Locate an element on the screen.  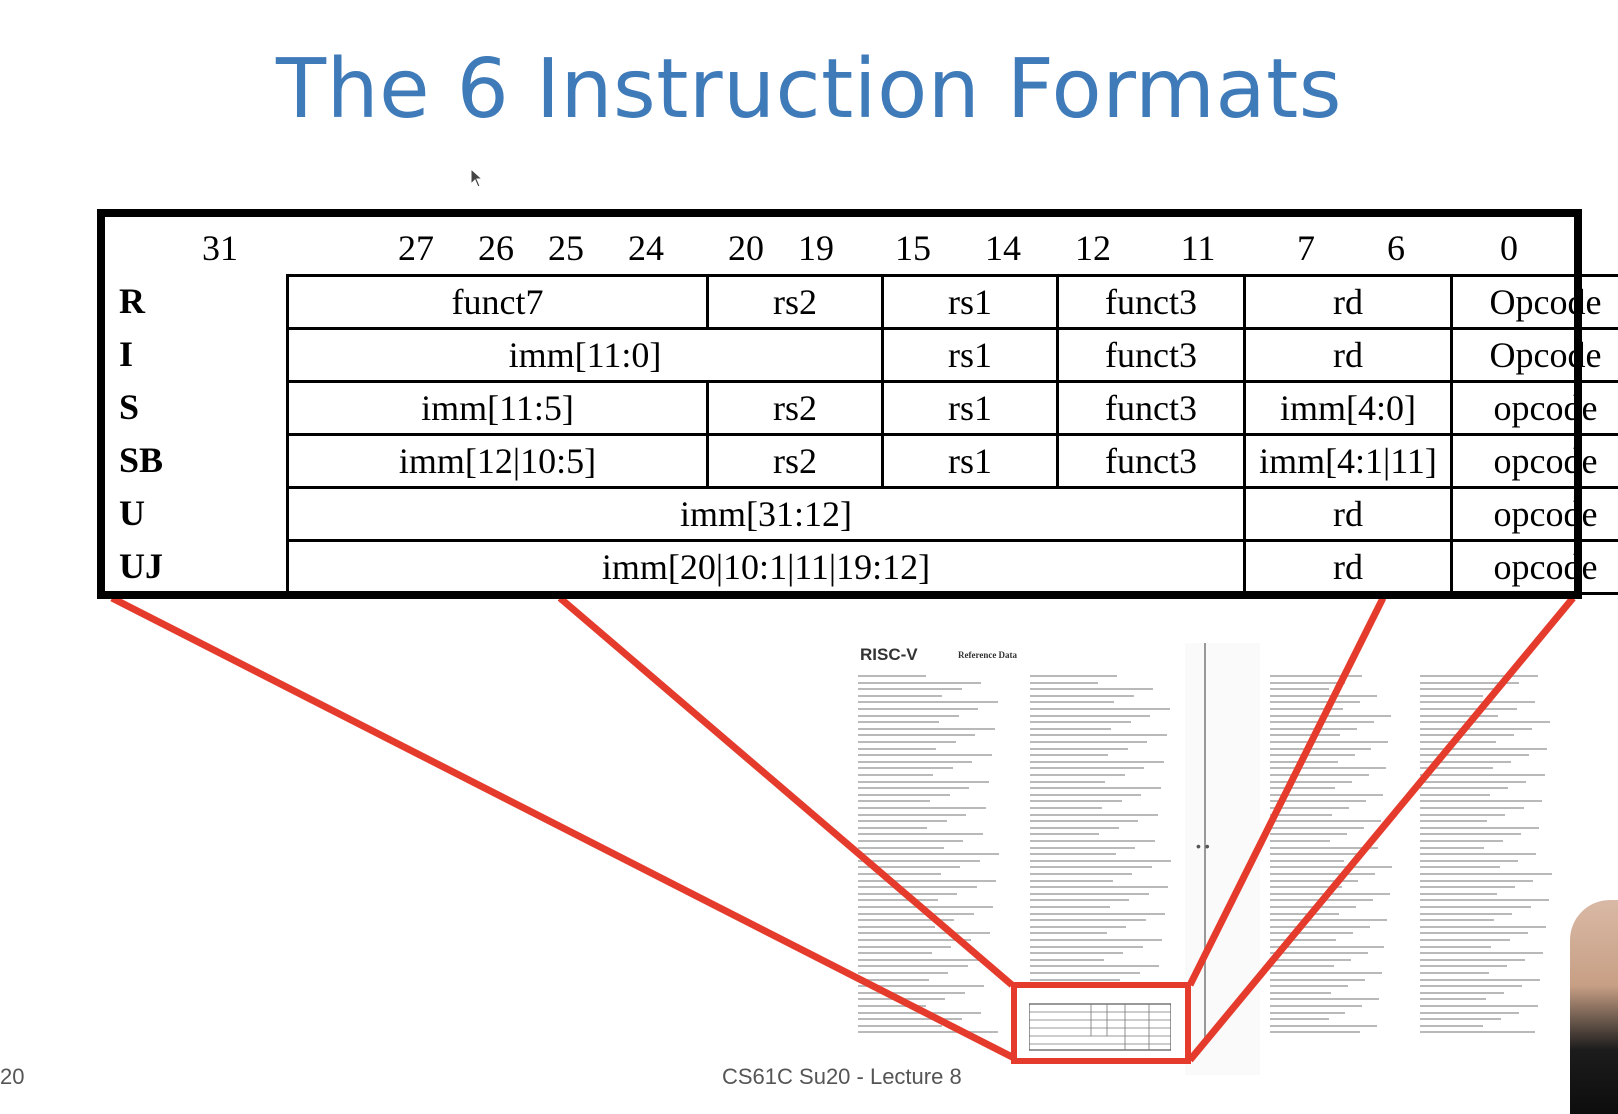
bit-position-label: 26 is located at coordinates (496, 248).